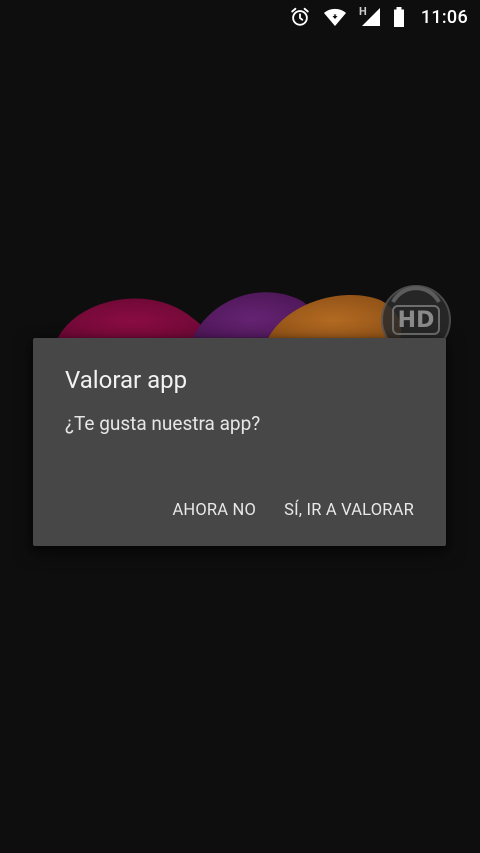 The width and height of the screenshot is (480, 853). What do you see at coordinates (335, 17) in the screenshot?
I see `wifi-icon` at bounding box center [335, 17].